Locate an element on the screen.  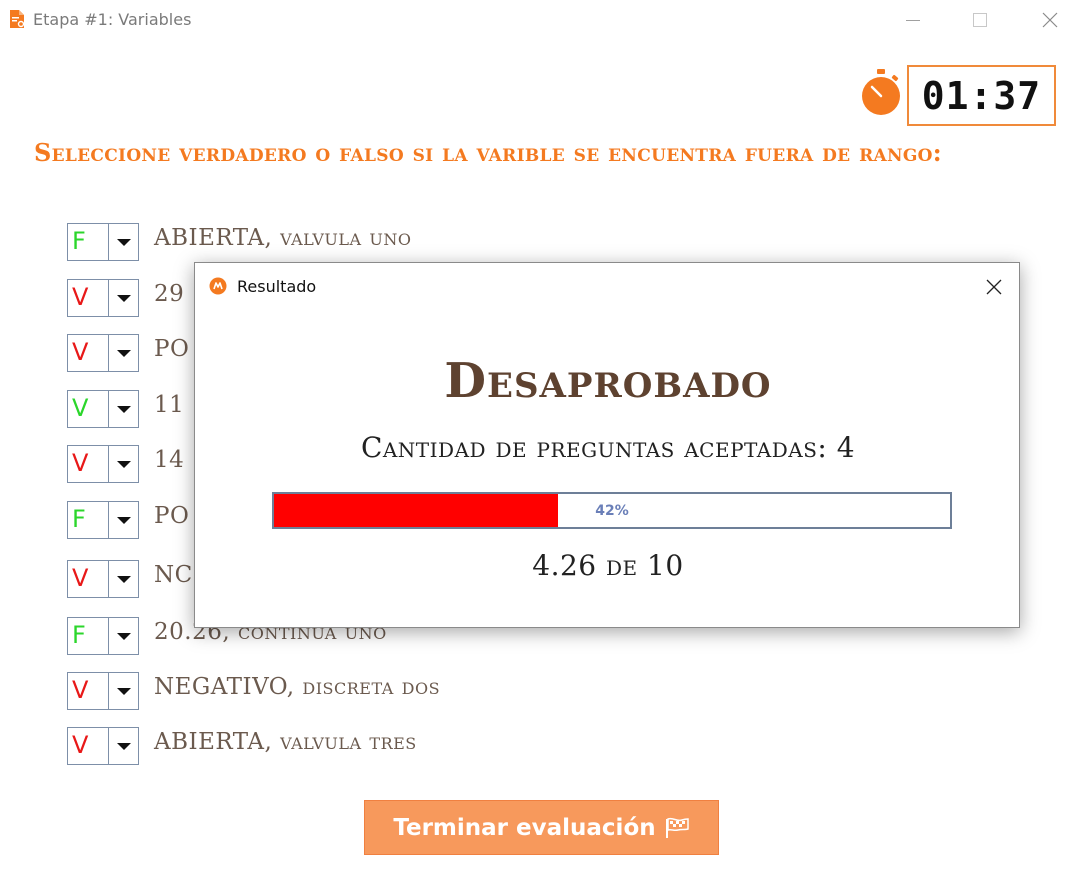
maximize-button is located at coordinates (980, 20).